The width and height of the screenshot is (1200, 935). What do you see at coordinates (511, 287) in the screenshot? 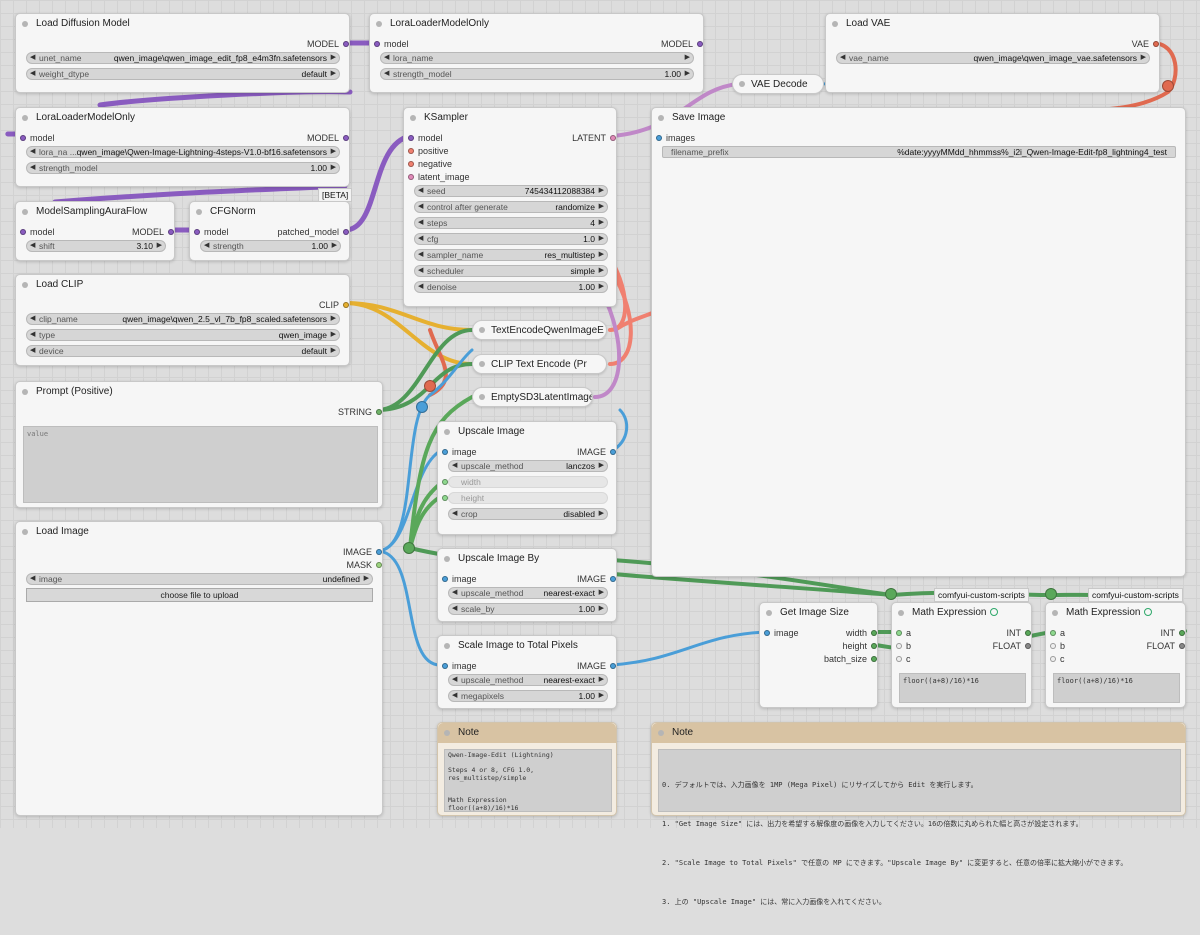
I see `denoise-widget: ◀ denoise 1.00 ▶` at bounding box center [511, 287].